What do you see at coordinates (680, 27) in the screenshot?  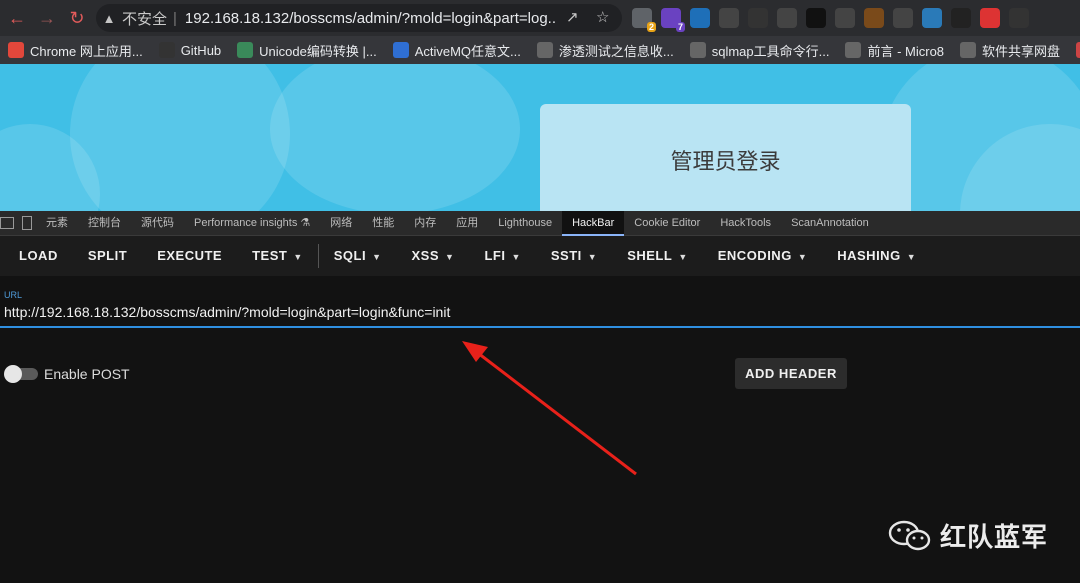 I see `extension-badge: 7` at bounding box center [680, 27].